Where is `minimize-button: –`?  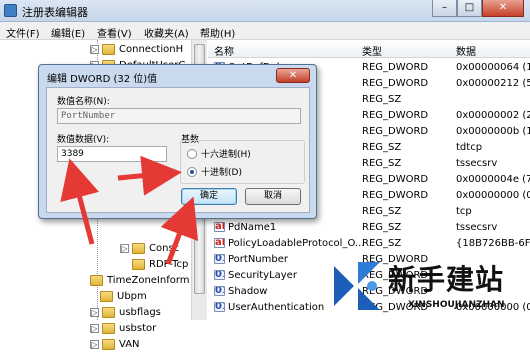 minimize-button: – is located at coordinates (444, 8).